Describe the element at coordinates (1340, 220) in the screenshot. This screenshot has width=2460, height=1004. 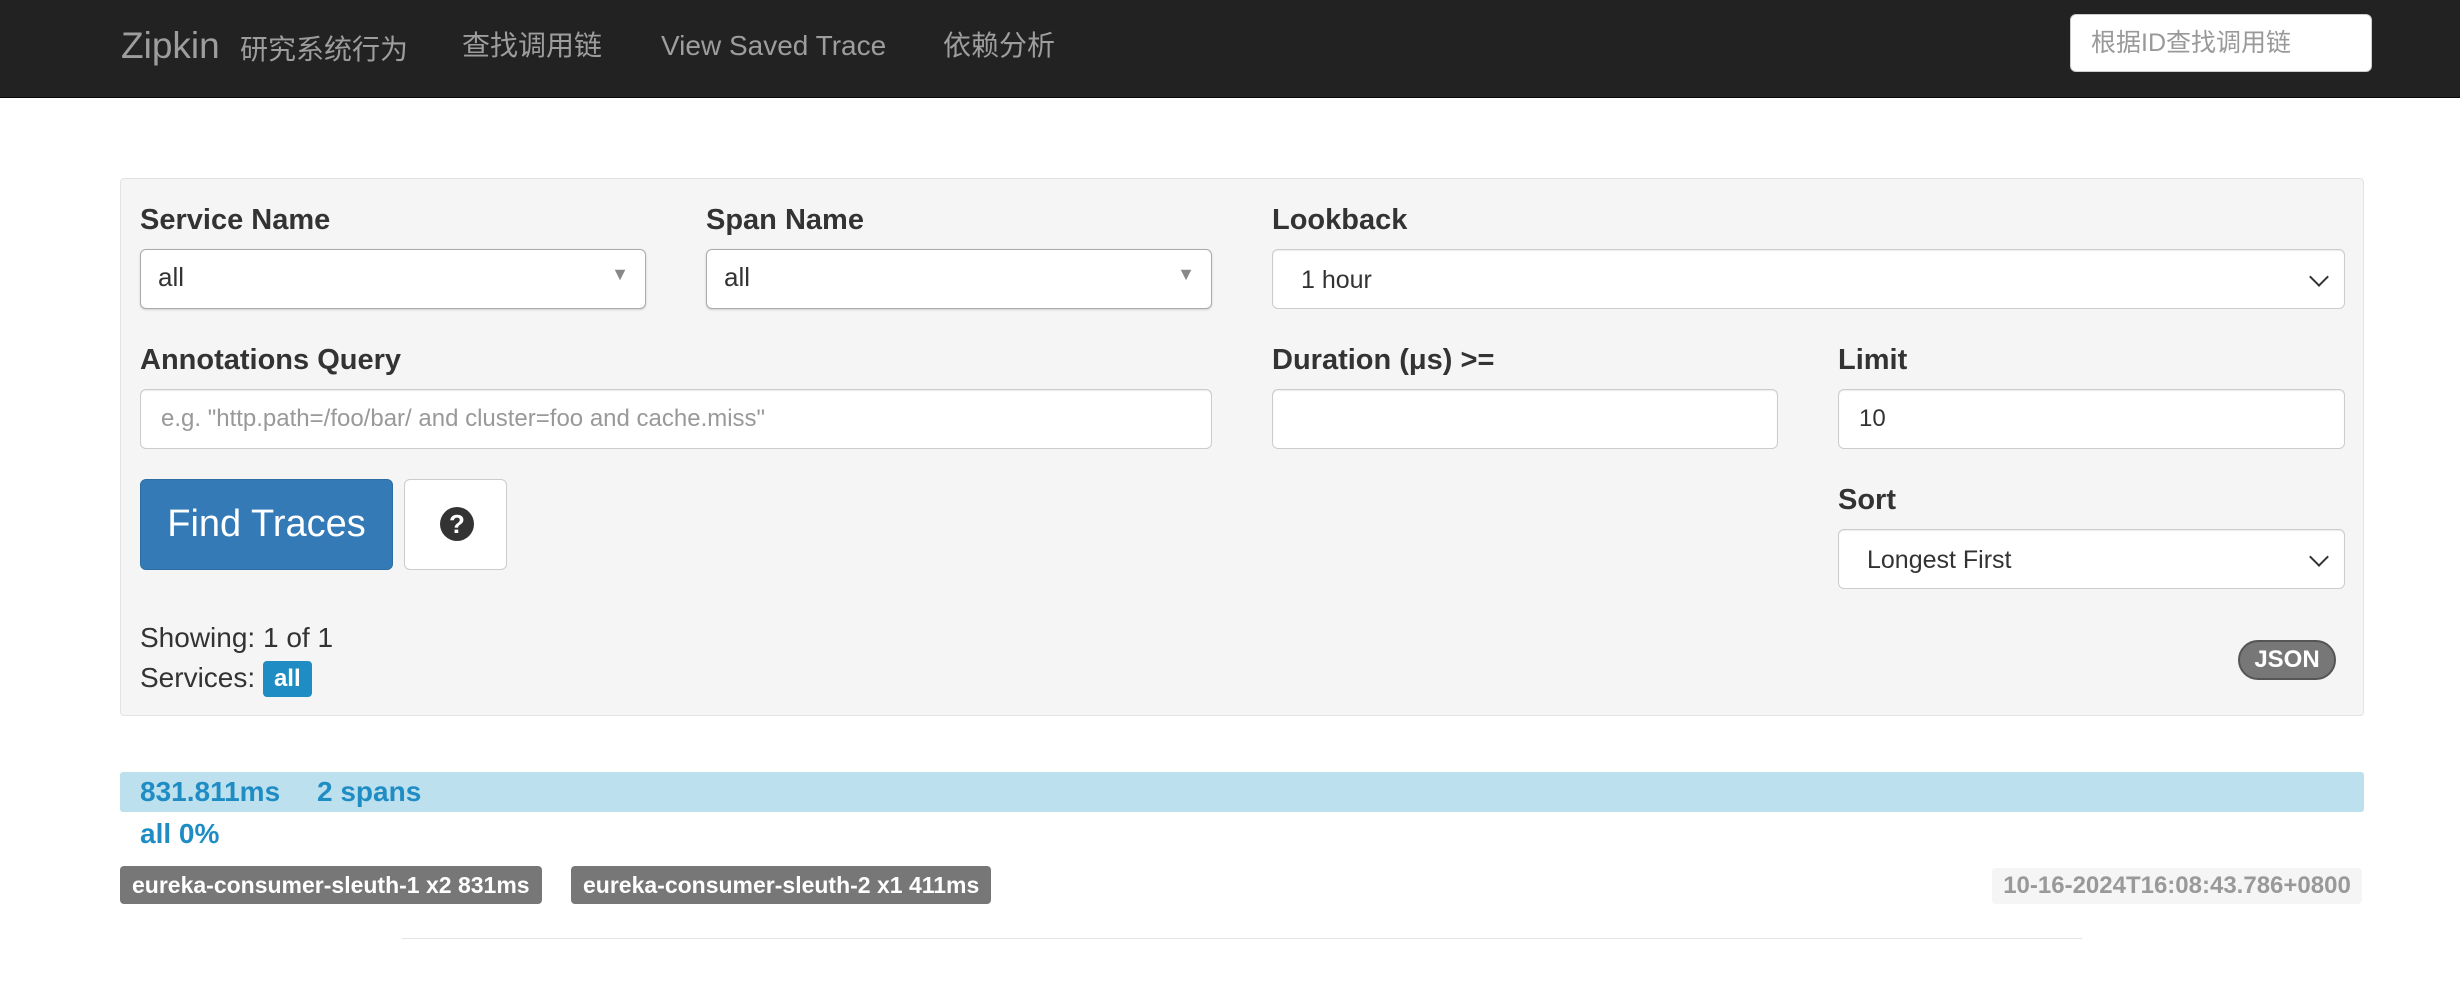
I see `lookback-label: Lookback` at that location.